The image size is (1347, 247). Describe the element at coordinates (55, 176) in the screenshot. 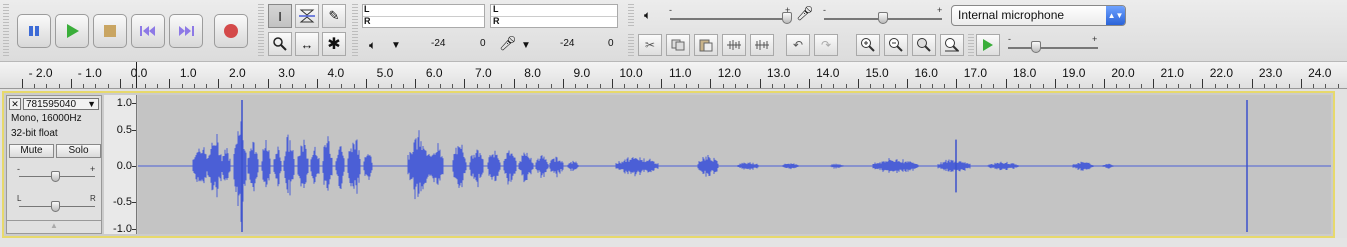

I see `gain-slider-knob` at that location.